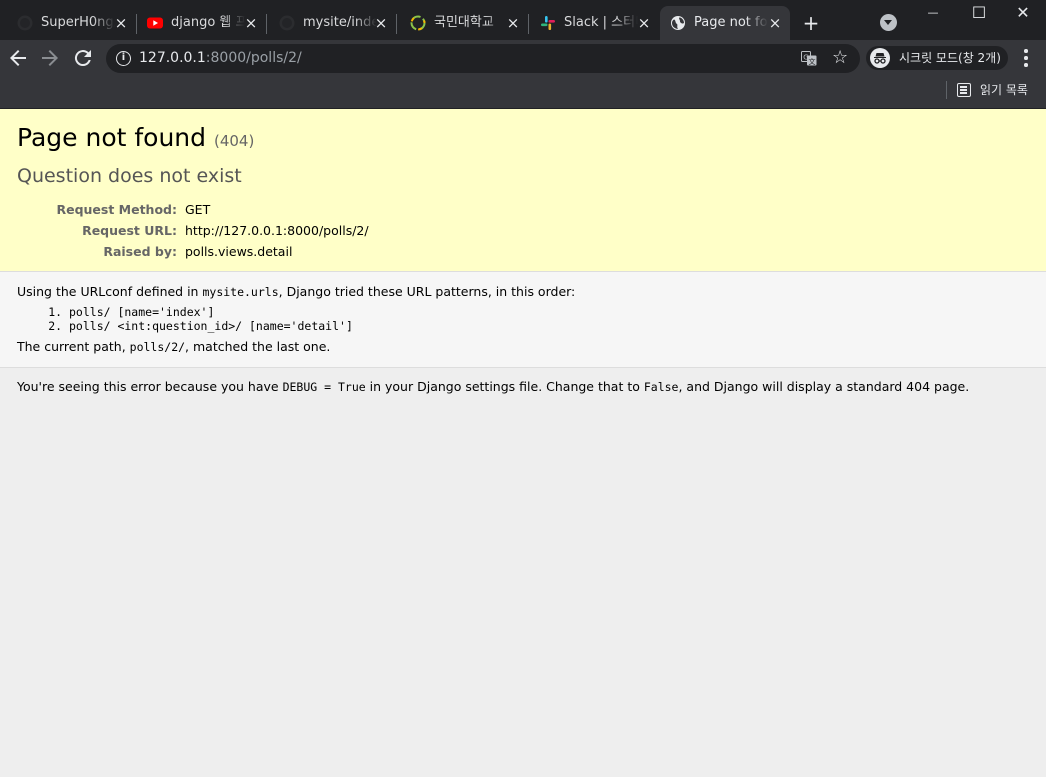  Describe the element at coordinates (240, 292) in the screenshot. I see `urlconf-module: mysite.urls` at that location.